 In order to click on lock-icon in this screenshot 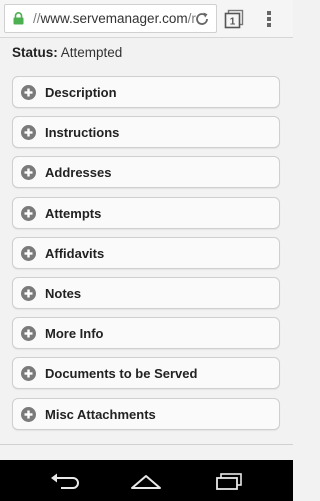, I will do `click(18, 18)`.